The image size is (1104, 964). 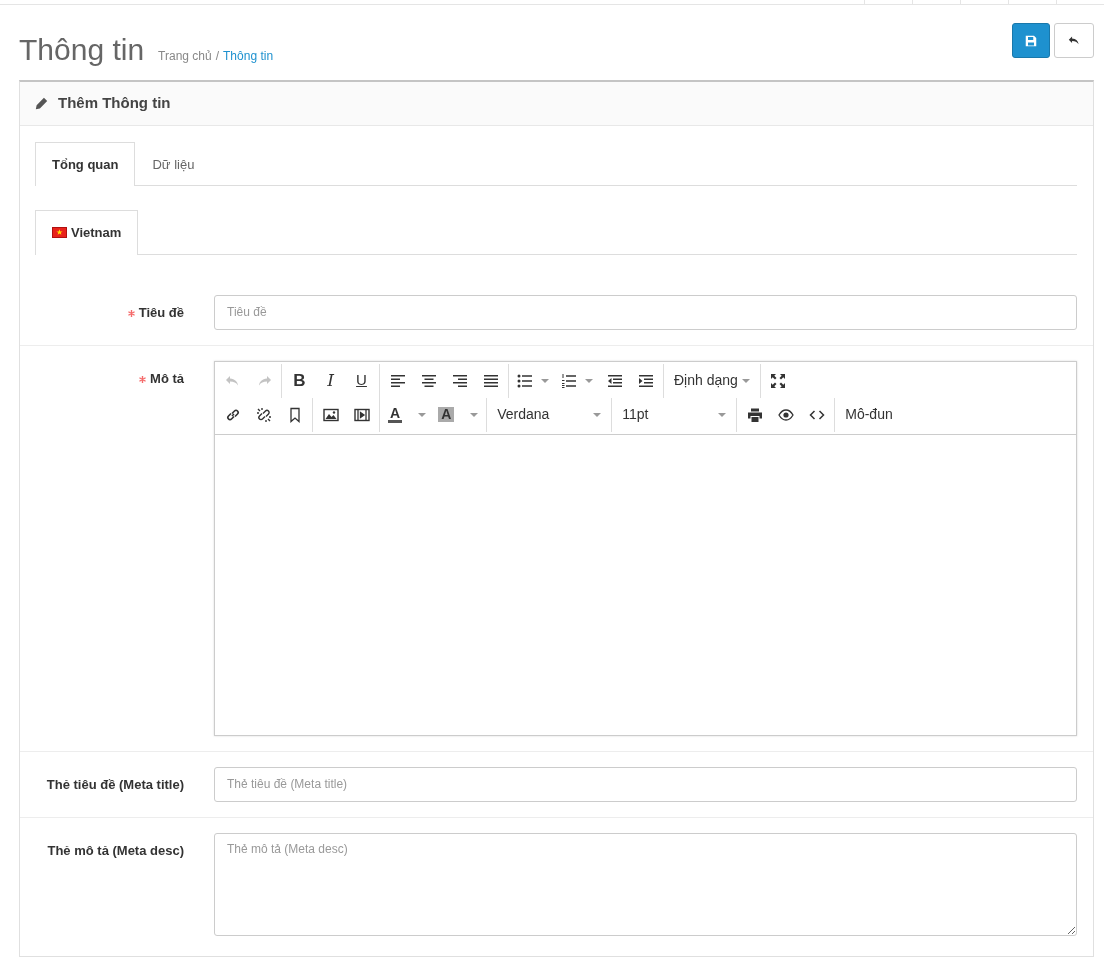 I want to click on numbered-list-icon, so click(x=569, y=380).